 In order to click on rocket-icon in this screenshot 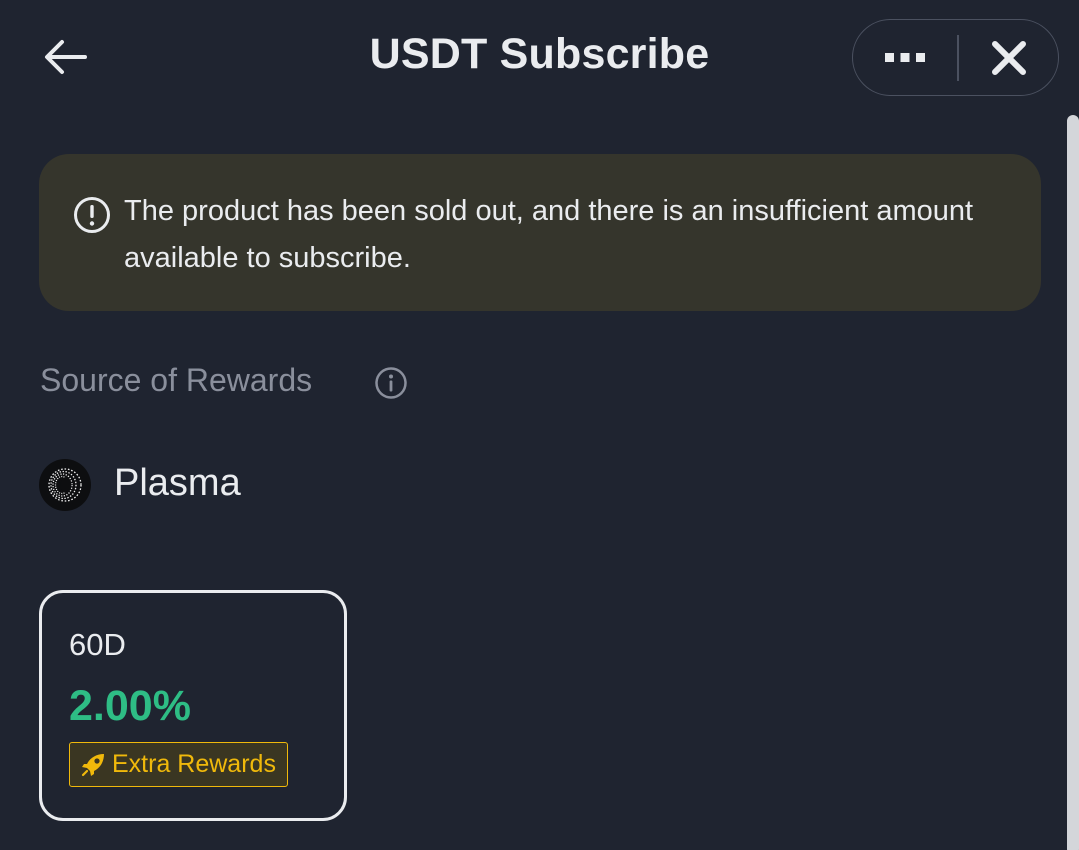, I will do `click(92, 764)`.